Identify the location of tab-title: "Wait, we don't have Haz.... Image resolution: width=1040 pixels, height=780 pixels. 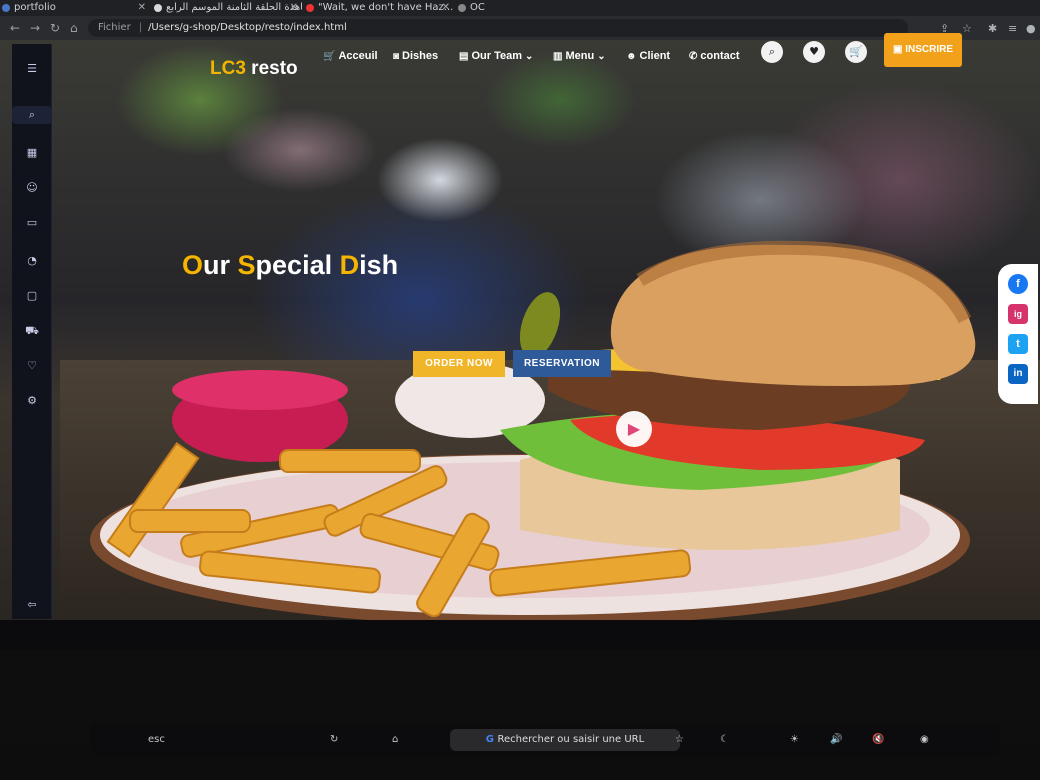
(386, 7).